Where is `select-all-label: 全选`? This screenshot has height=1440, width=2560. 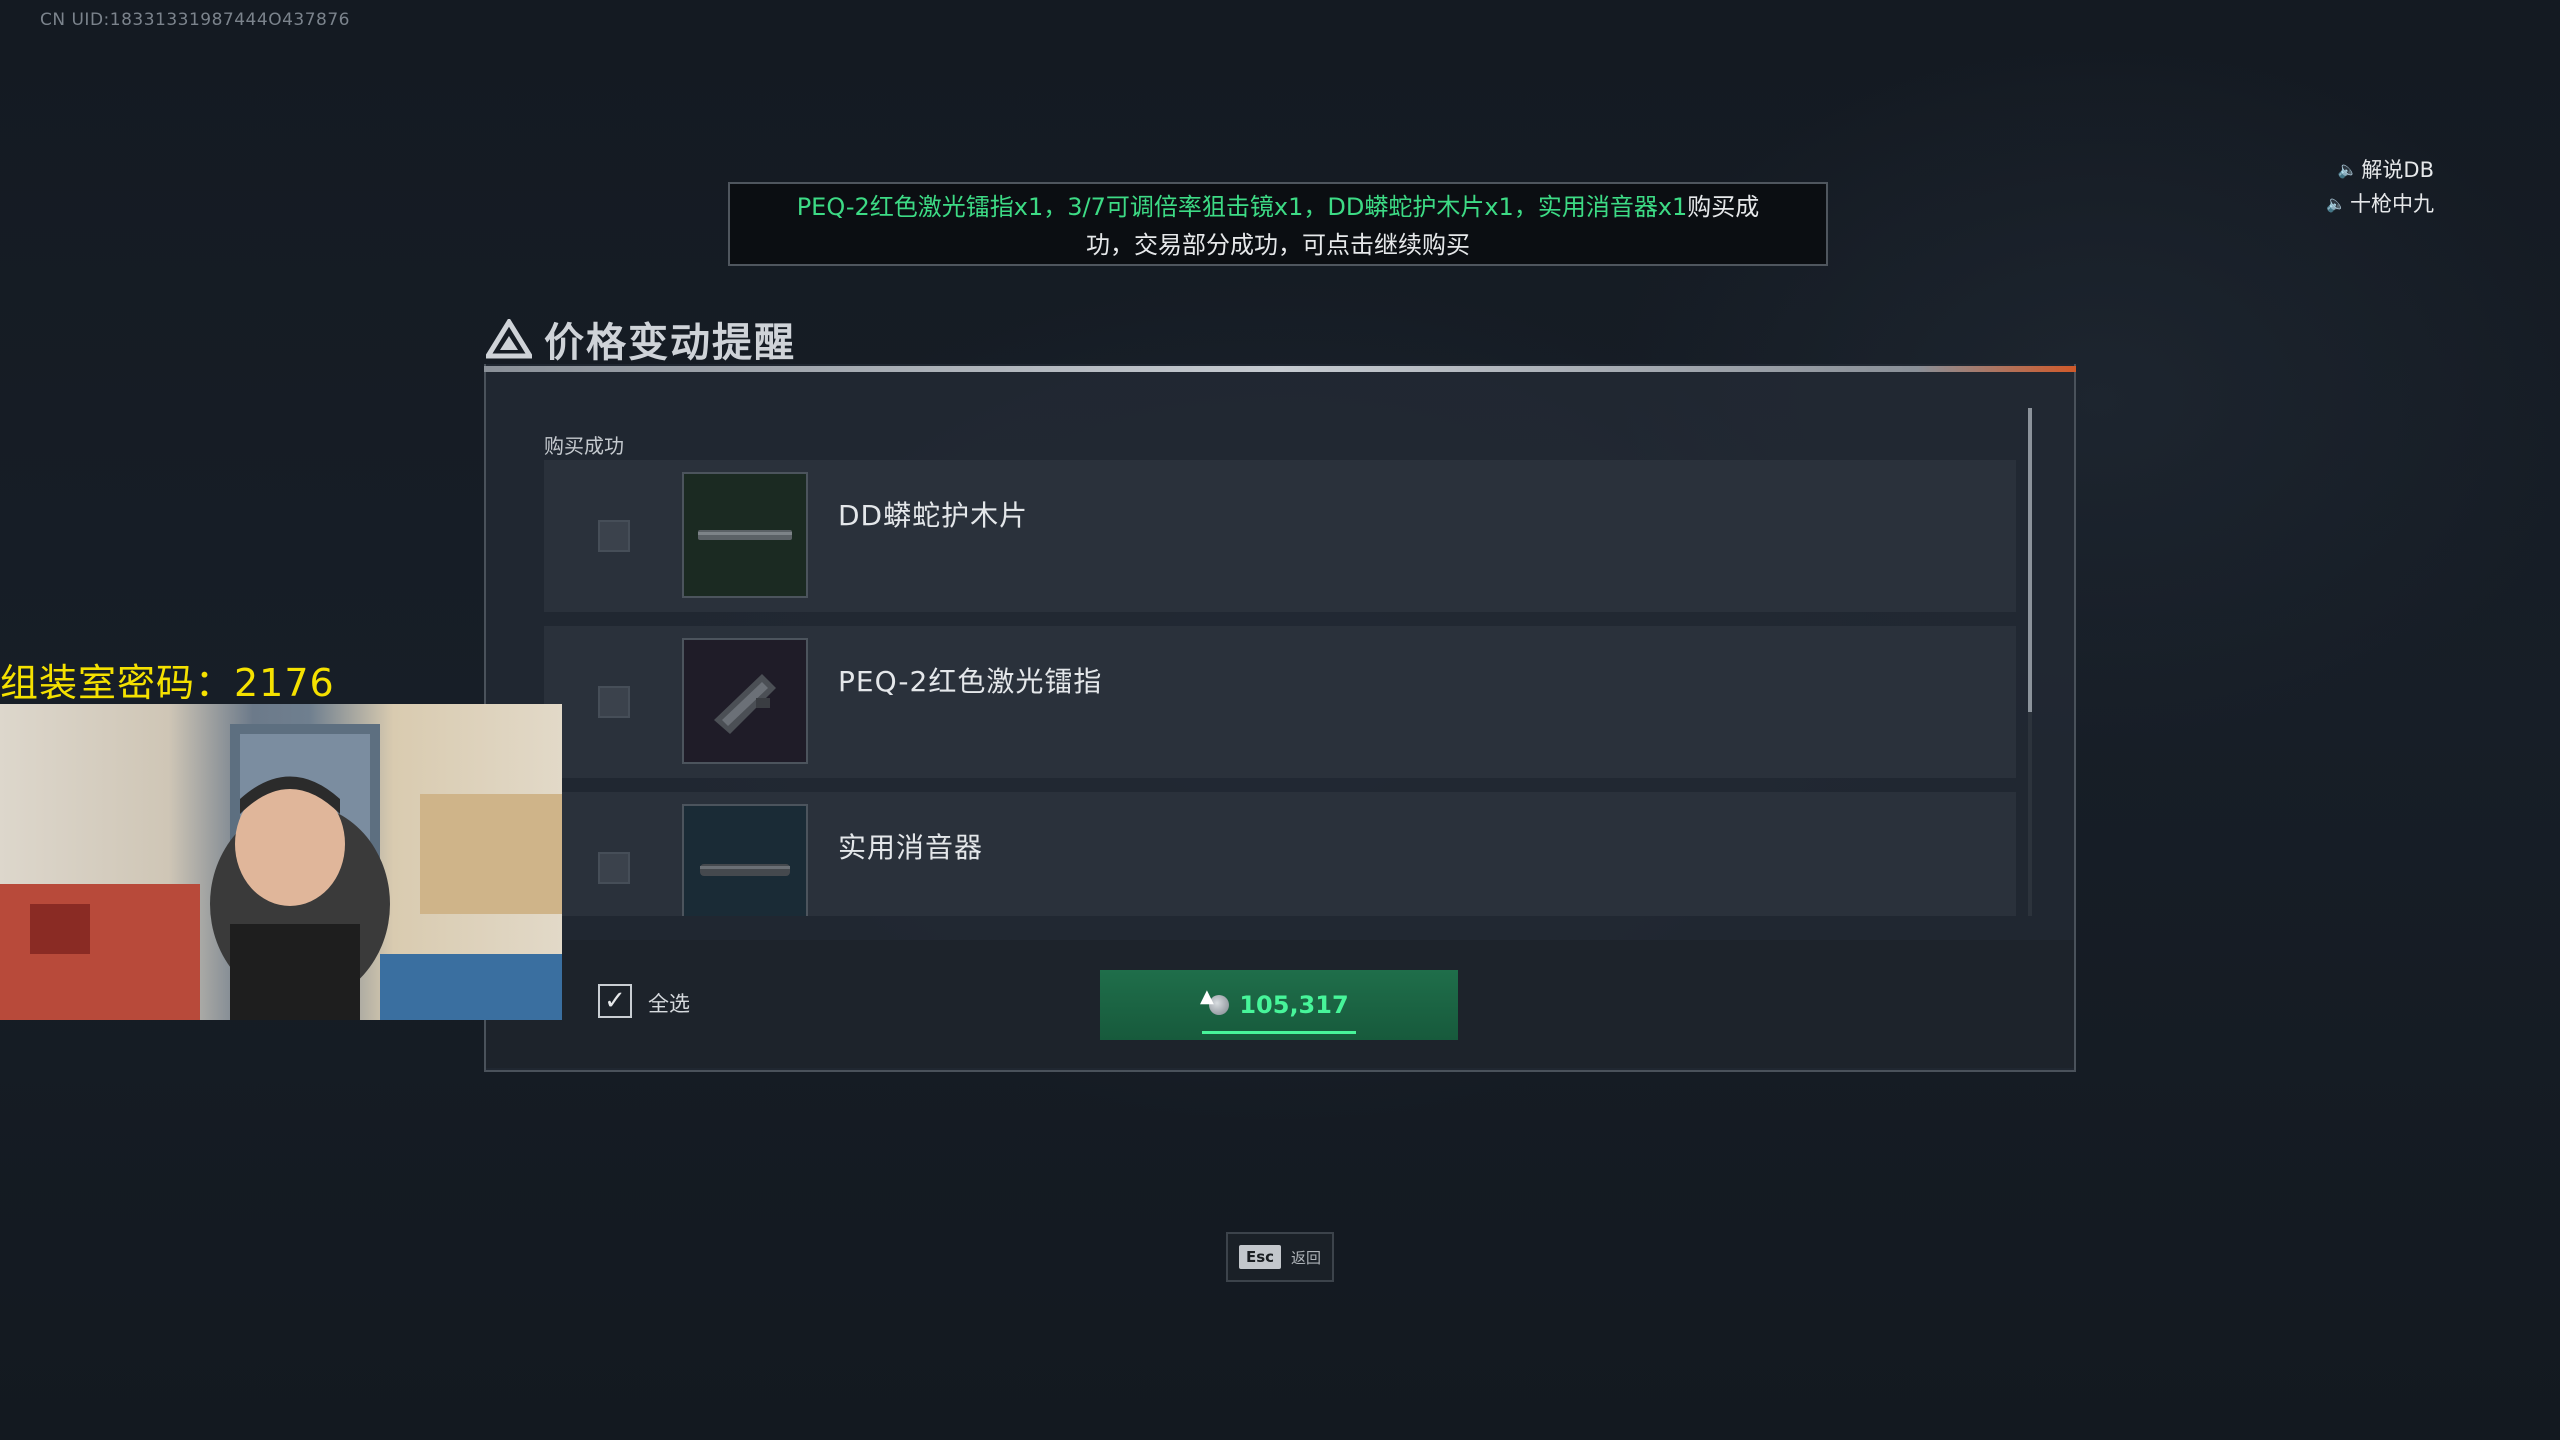
select-all-label: 全选 is located at coordinates (669, 1003).